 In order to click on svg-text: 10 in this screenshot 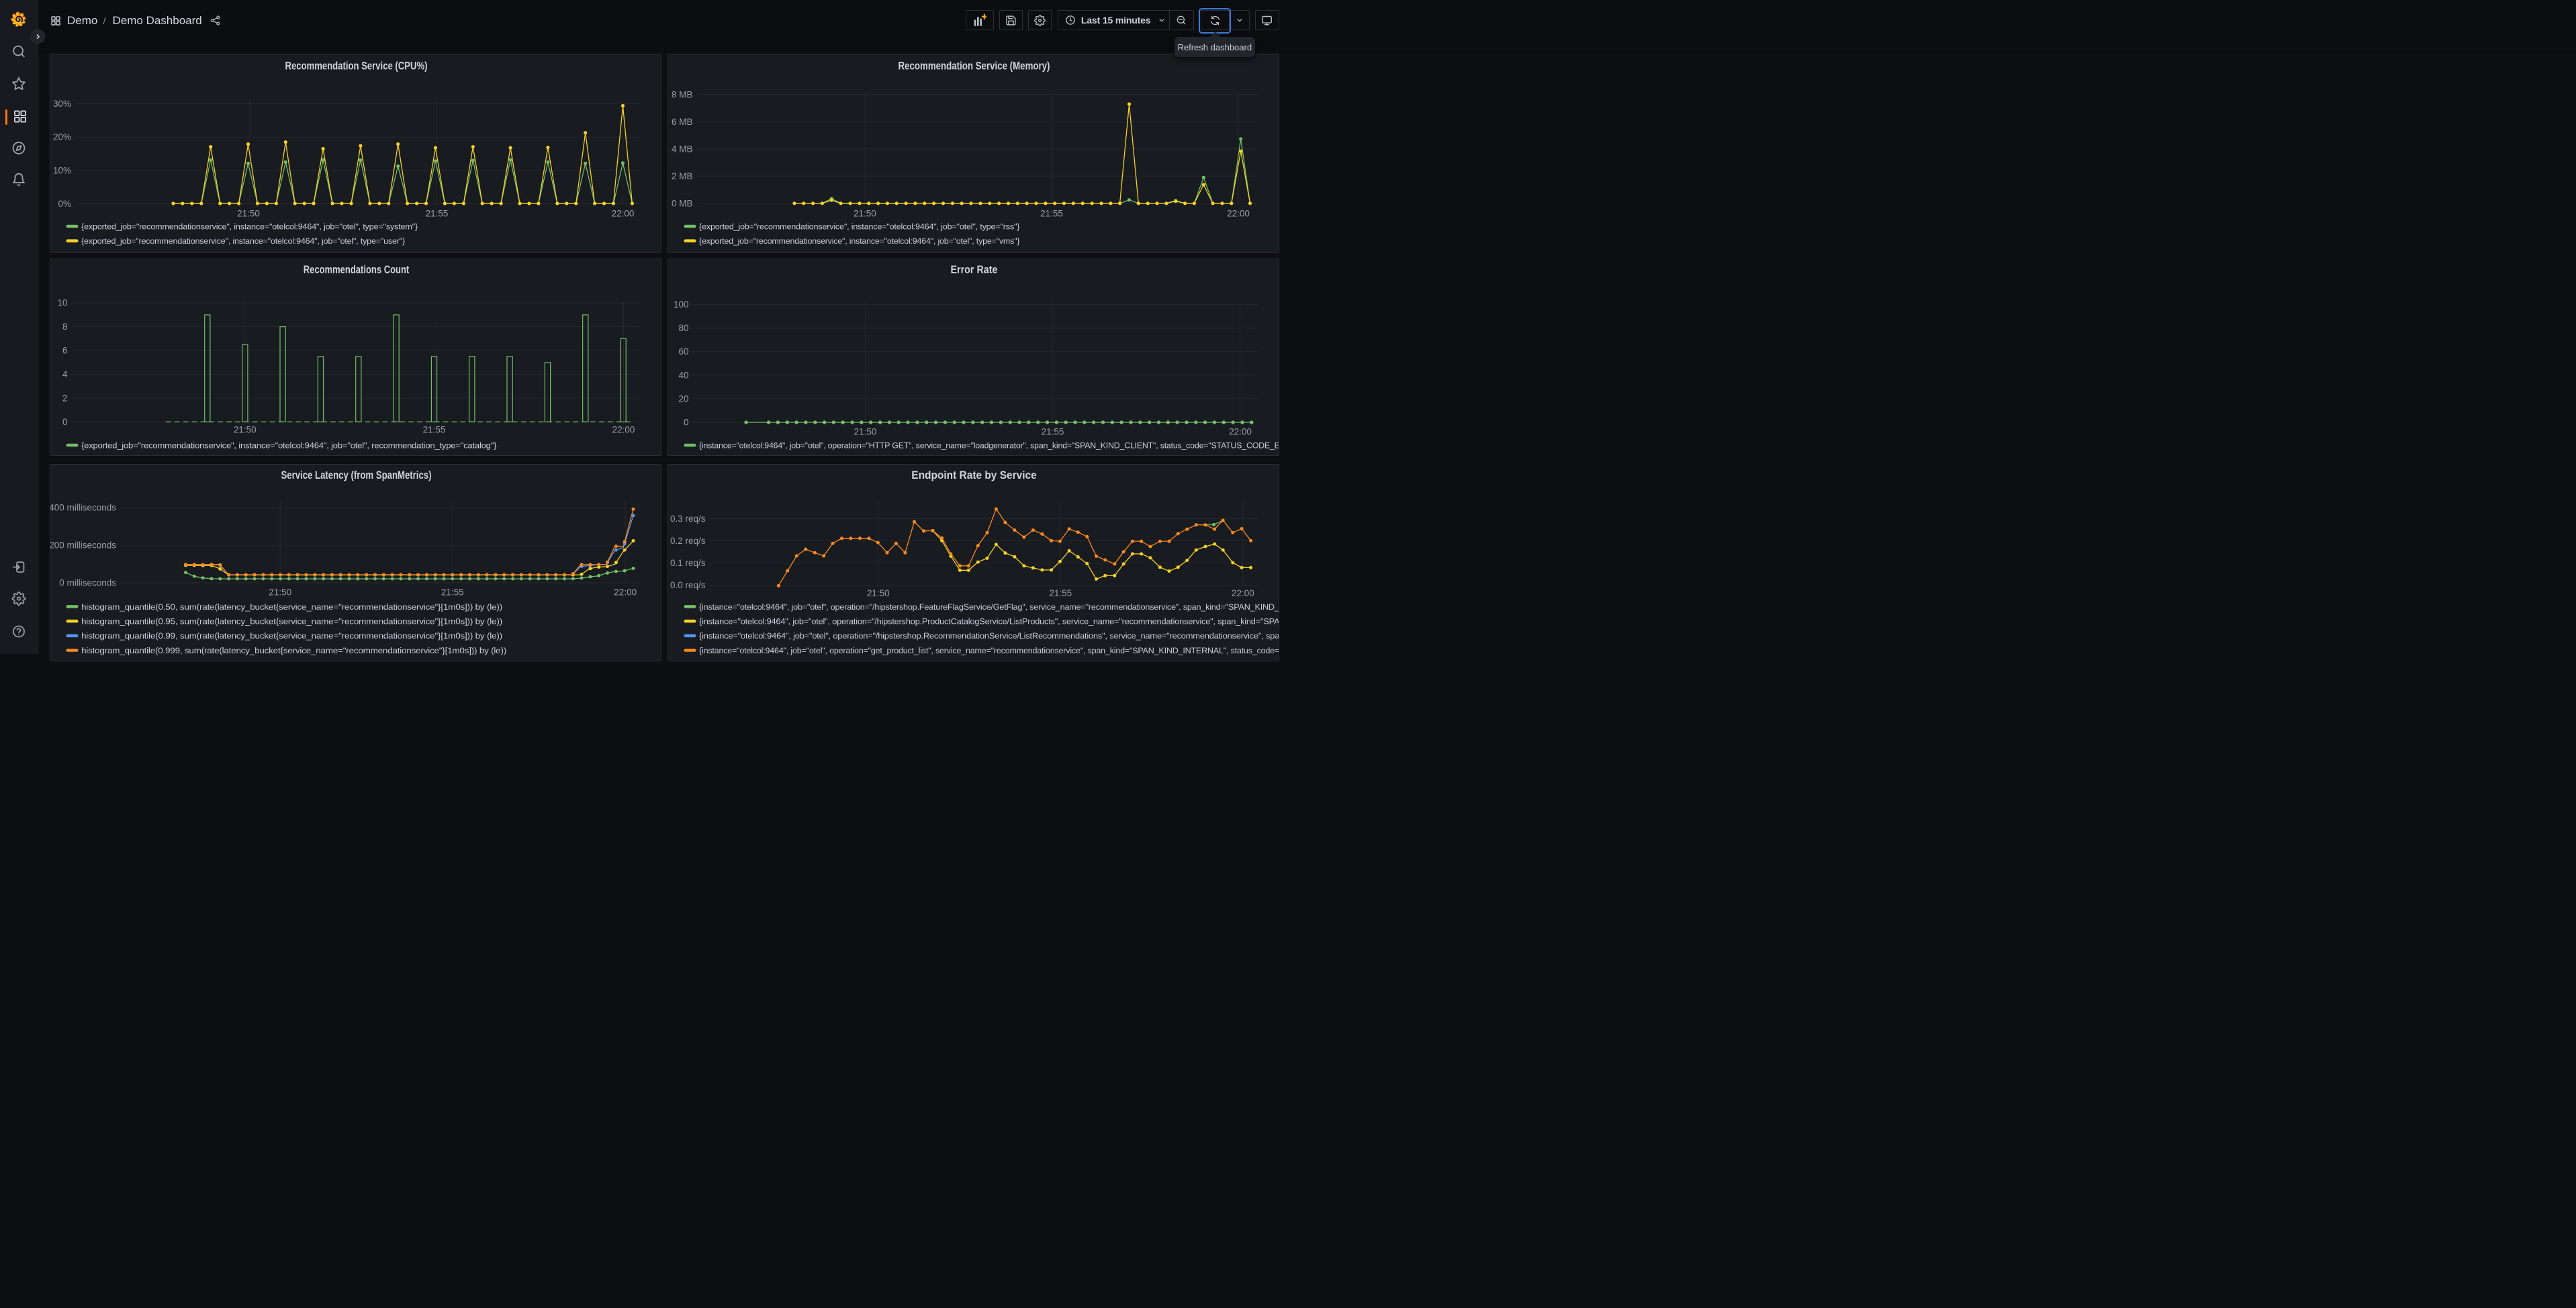, I will do `click(62, 303)`.